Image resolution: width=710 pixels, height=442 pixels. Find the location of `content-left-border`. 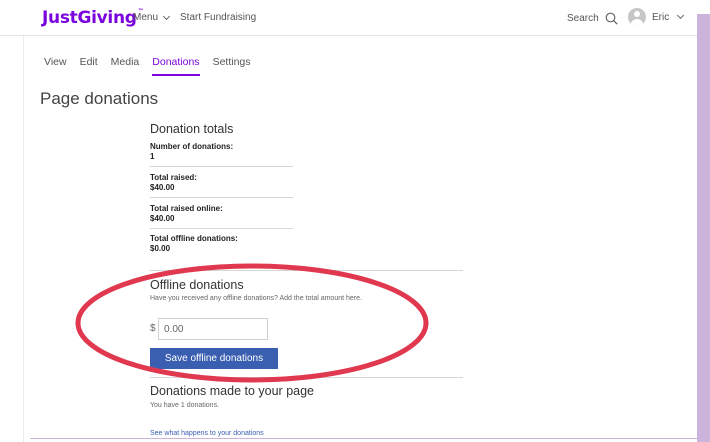

content-left-border is located at coordinates (23, 239).